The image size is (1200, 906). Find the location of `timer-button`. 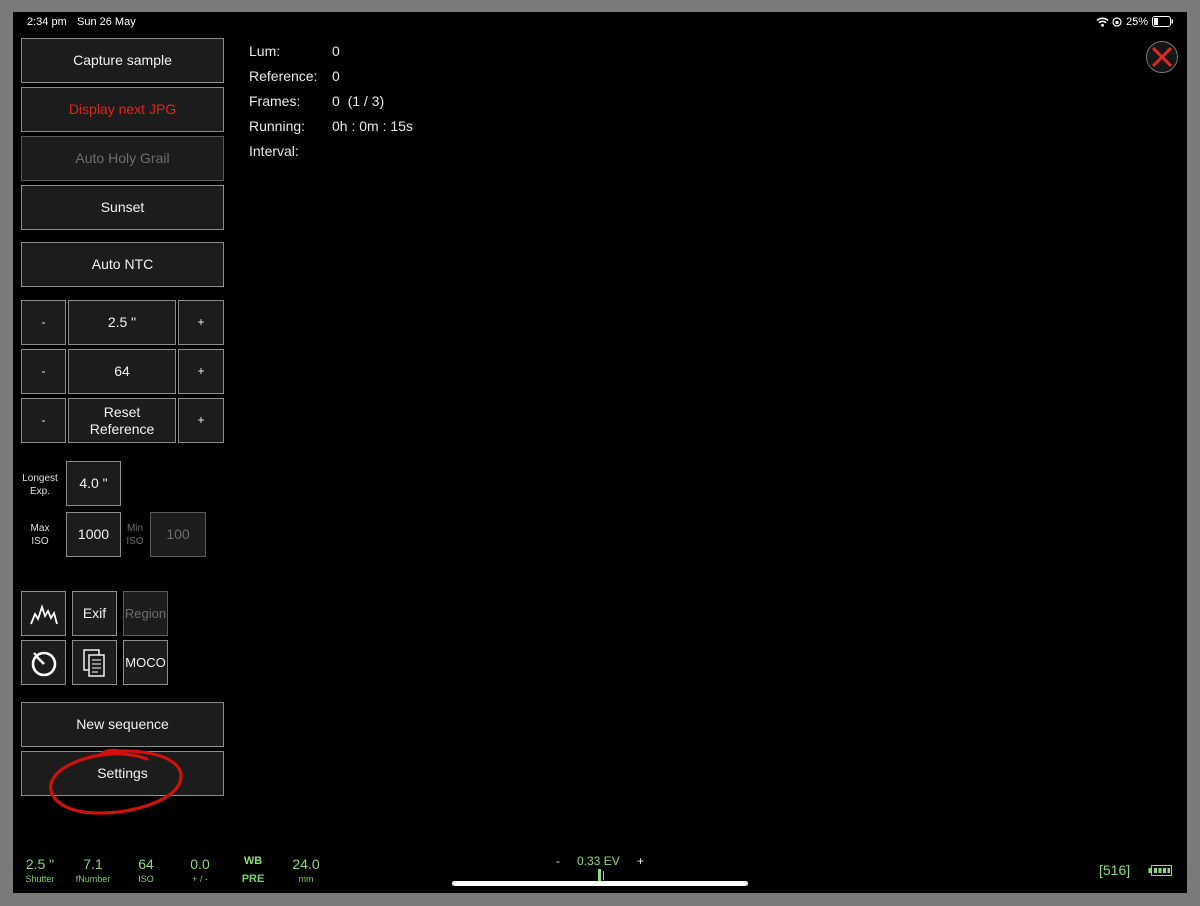

timer-button is located at coordinates (43, 662).